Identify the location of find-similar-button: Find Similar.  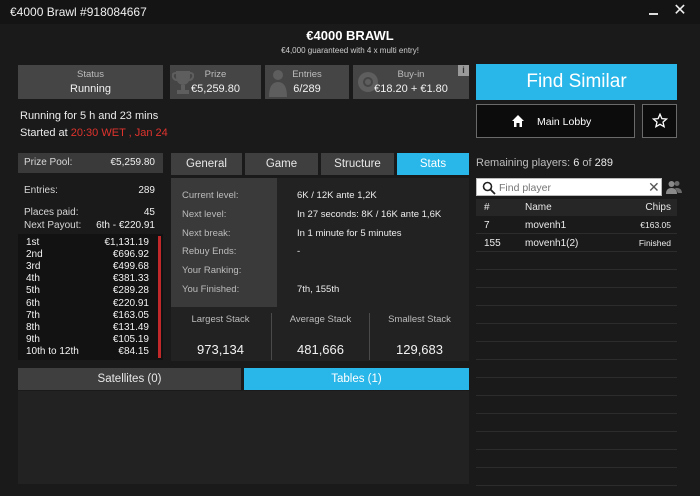
(576, 82).